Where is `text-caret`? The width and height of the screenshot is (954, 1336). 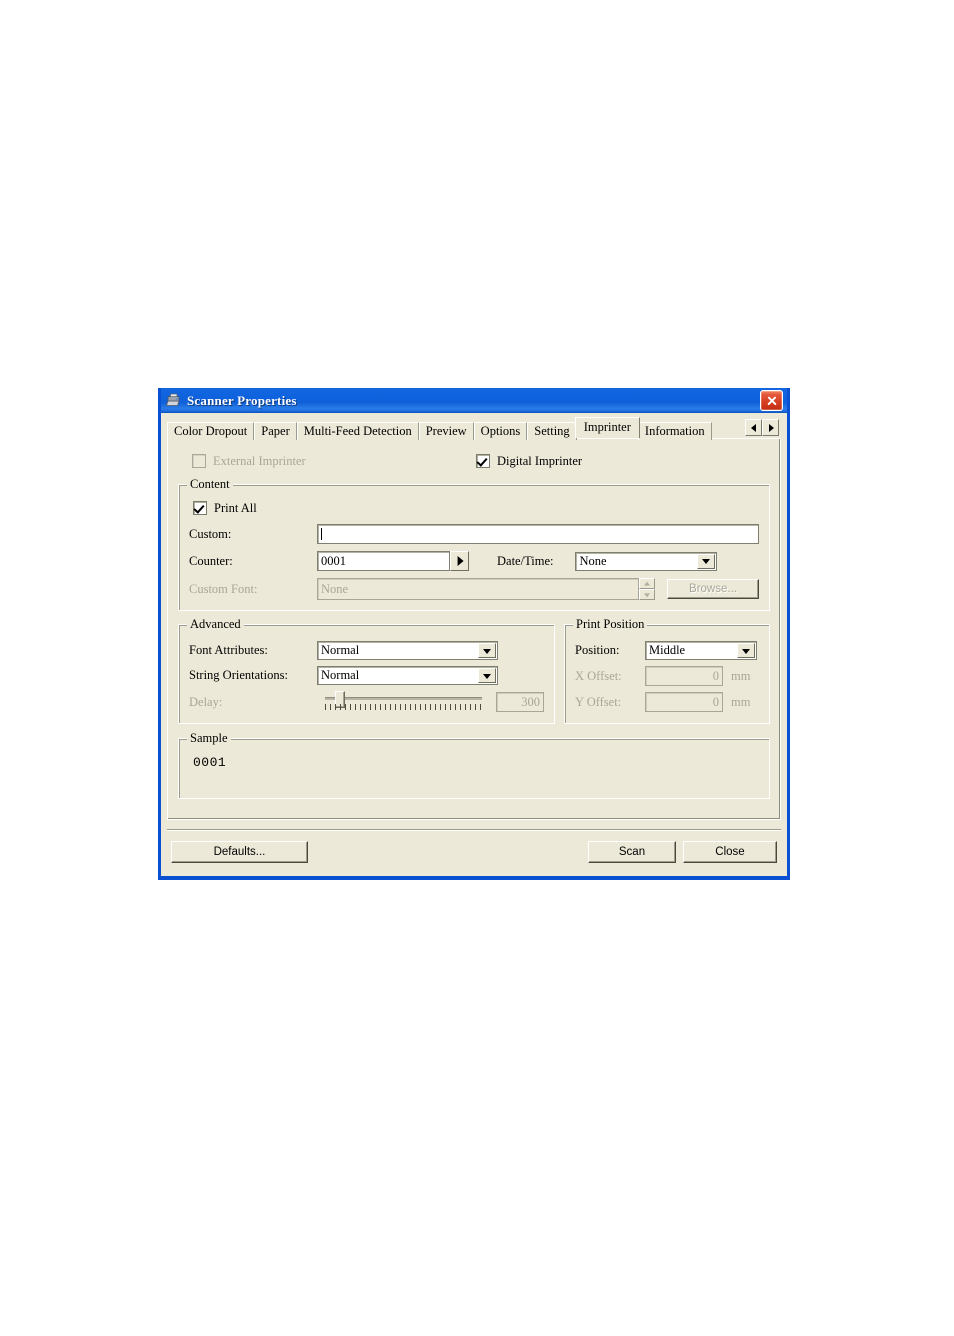
text-caret is located at coordinates (321, 534).